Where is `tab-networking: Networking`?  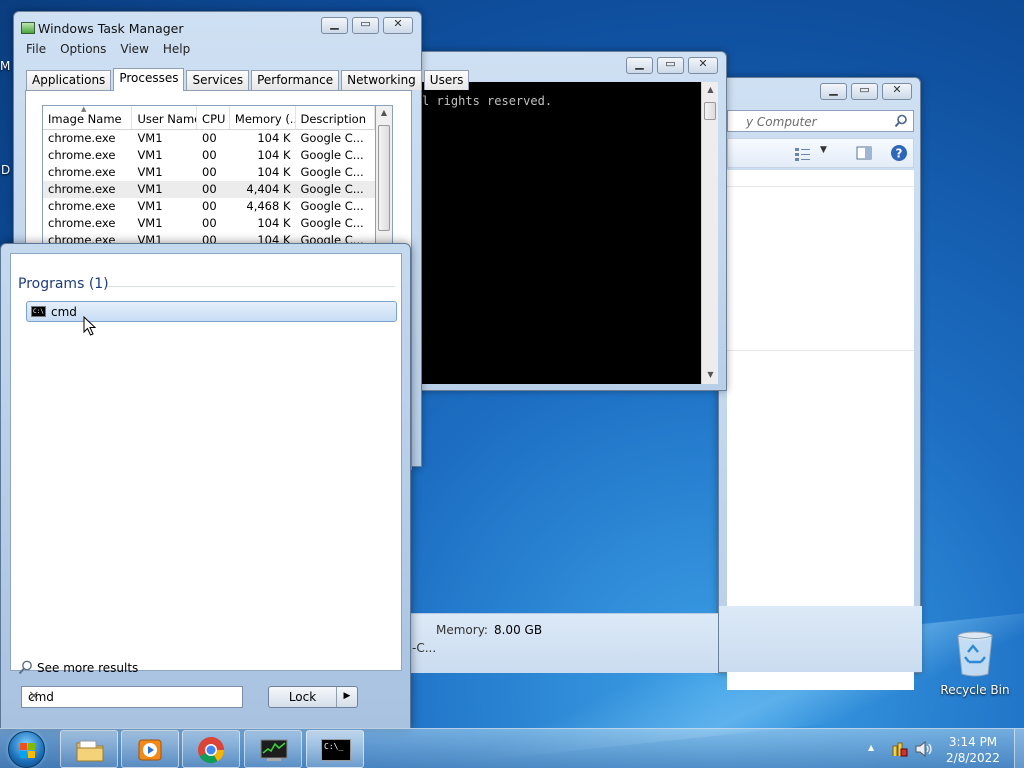
tab-networking: Networking is located at coordinates (381, 80).